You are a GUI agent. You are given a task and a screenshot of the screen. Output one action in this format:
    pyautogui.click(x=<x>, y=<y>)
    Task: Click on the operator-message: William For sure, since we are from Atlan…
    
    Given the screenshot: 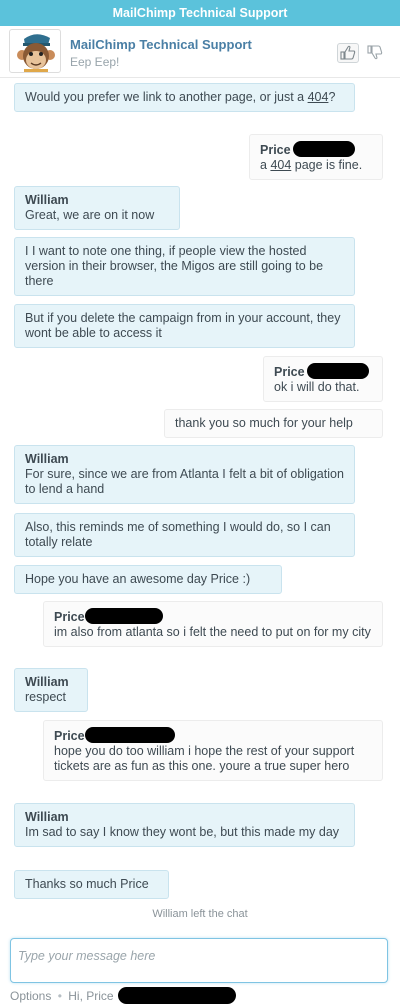 What is the action you would take?
    pyautogui.click(x=184, y=474)
    